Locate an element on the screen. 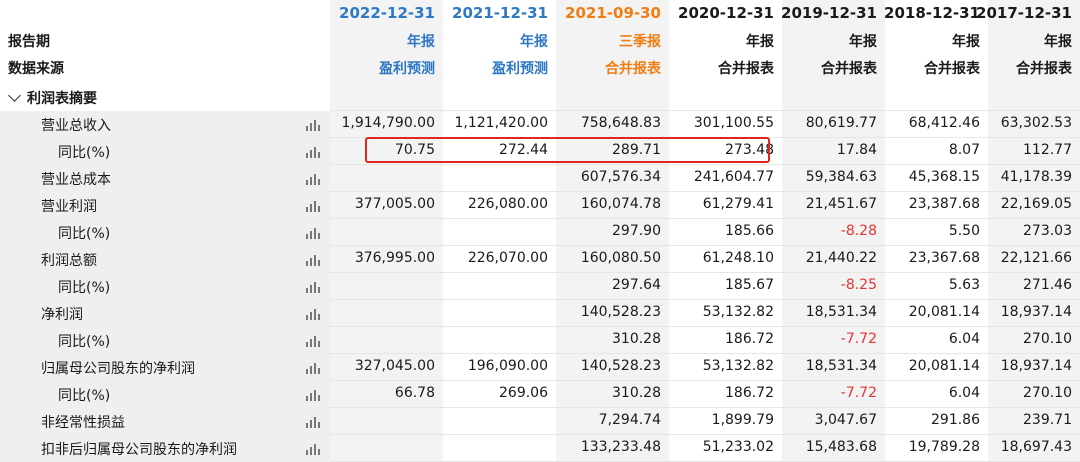  value-cell: 68,412.46 is located at coordinates (936, 124).